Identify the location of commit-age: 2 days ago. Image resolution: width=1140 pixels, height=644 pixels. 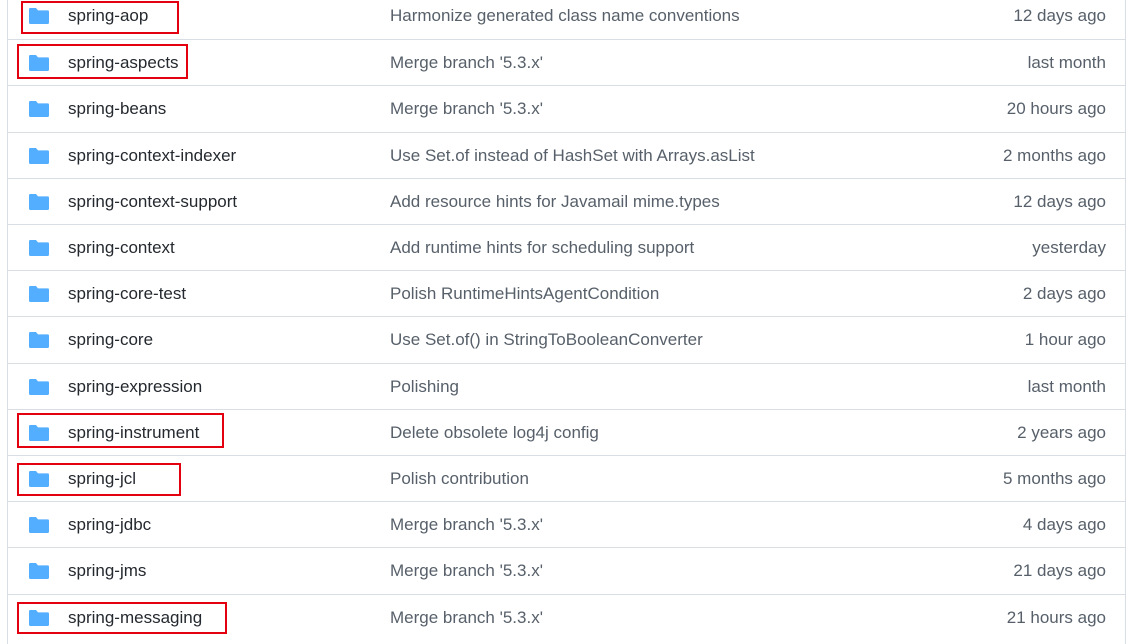
(1064, 294).